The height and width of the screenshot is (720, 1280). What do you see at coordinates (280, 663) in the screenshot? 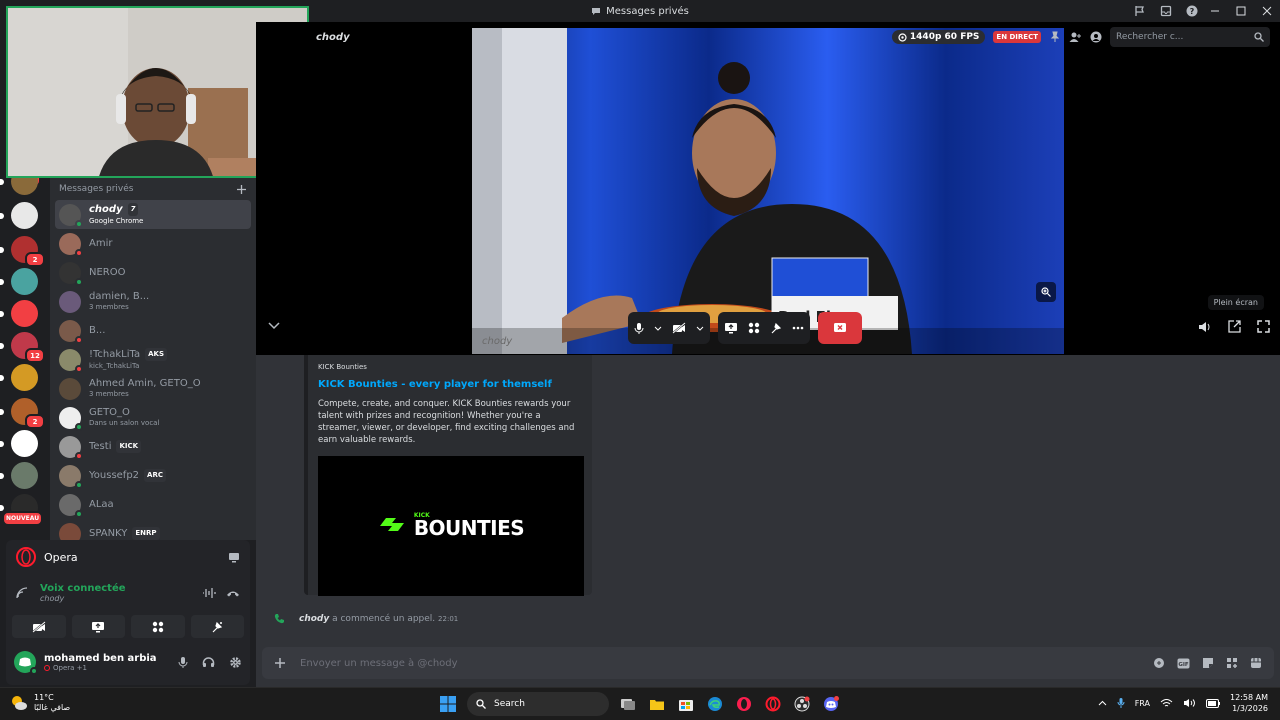
I see `attach-plus-icon` at bounding box center [280, 663].